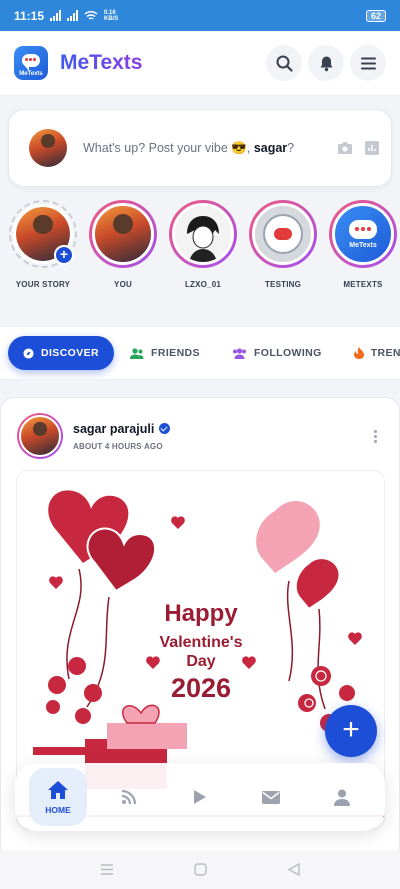 The width and height of the screenshot is (400, 889). I want to click on story-label: METEXTS, so click(363, 284).